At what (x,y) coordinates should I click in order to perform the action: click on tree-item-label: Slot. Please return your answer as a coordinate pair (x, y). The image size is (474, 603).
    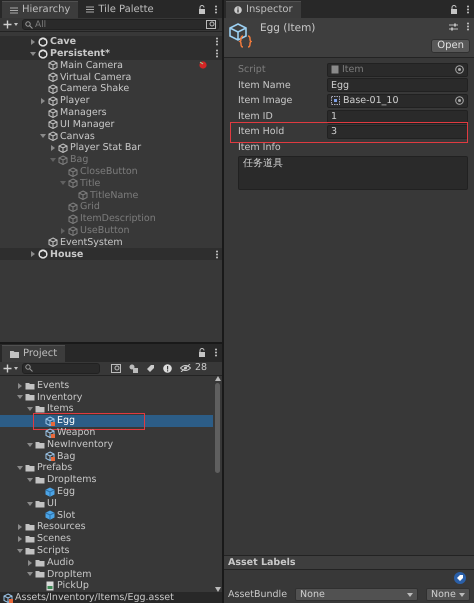
    Looking at the image, I should click on (65, 516).